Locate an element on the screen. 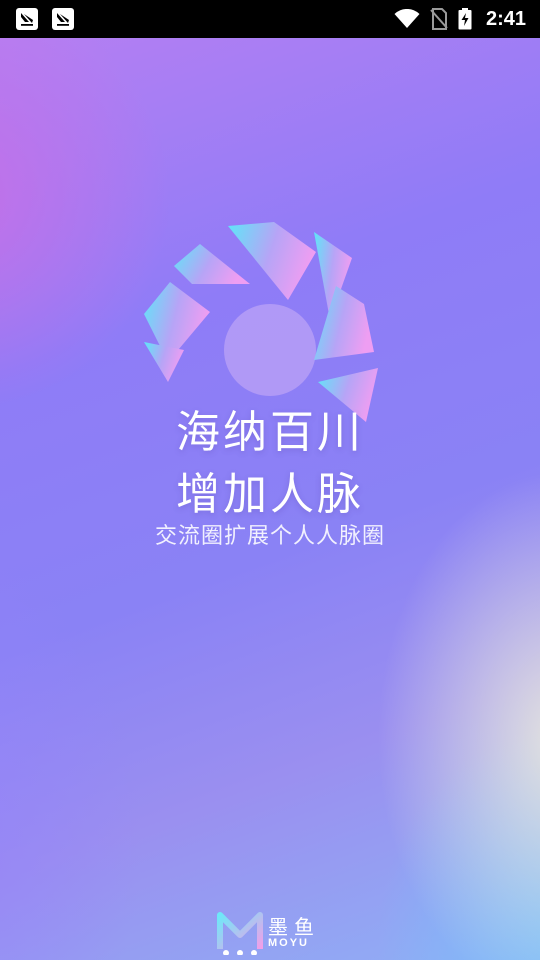 Image resolution: width=540 pixels, height=960 pixels. brand-logo: 墨鱼 MOYU is located at coordinates (276, 932).